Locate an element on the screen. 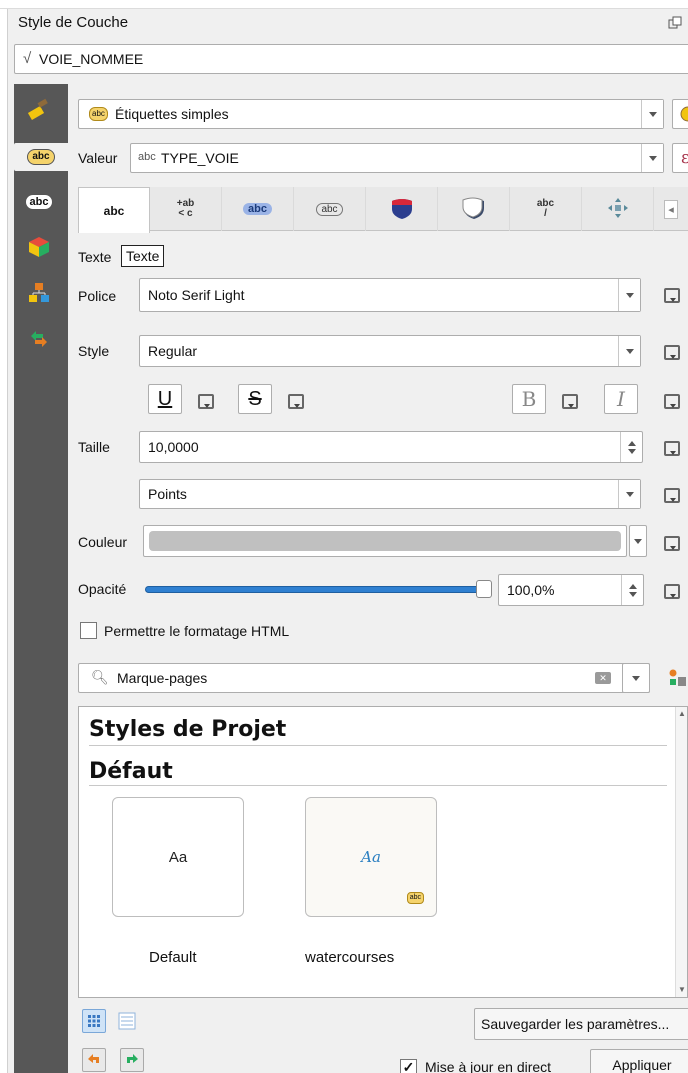 The image size is (688, 1073). labels-icon: abc is located at coordinates (41, 157).